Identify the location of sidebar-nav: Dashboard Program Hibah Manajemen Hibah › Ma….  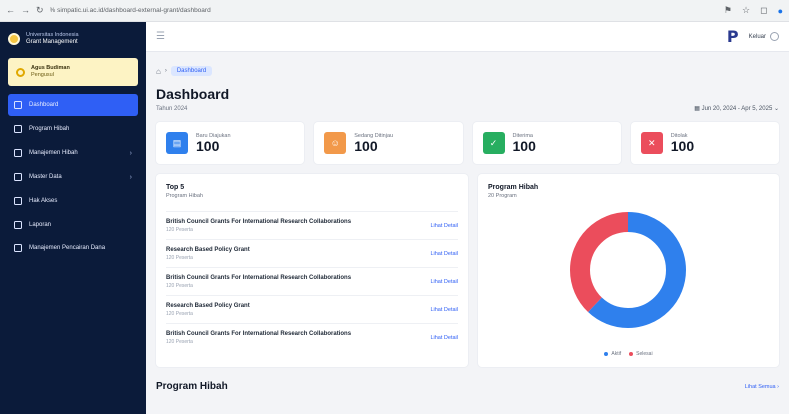
(73, 181).